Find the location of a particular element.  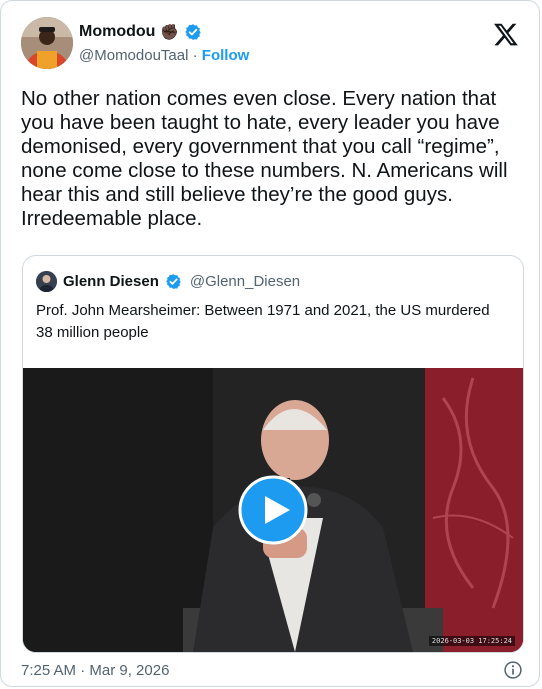

quoted-author-avatar is located at coordinates (46, 281).